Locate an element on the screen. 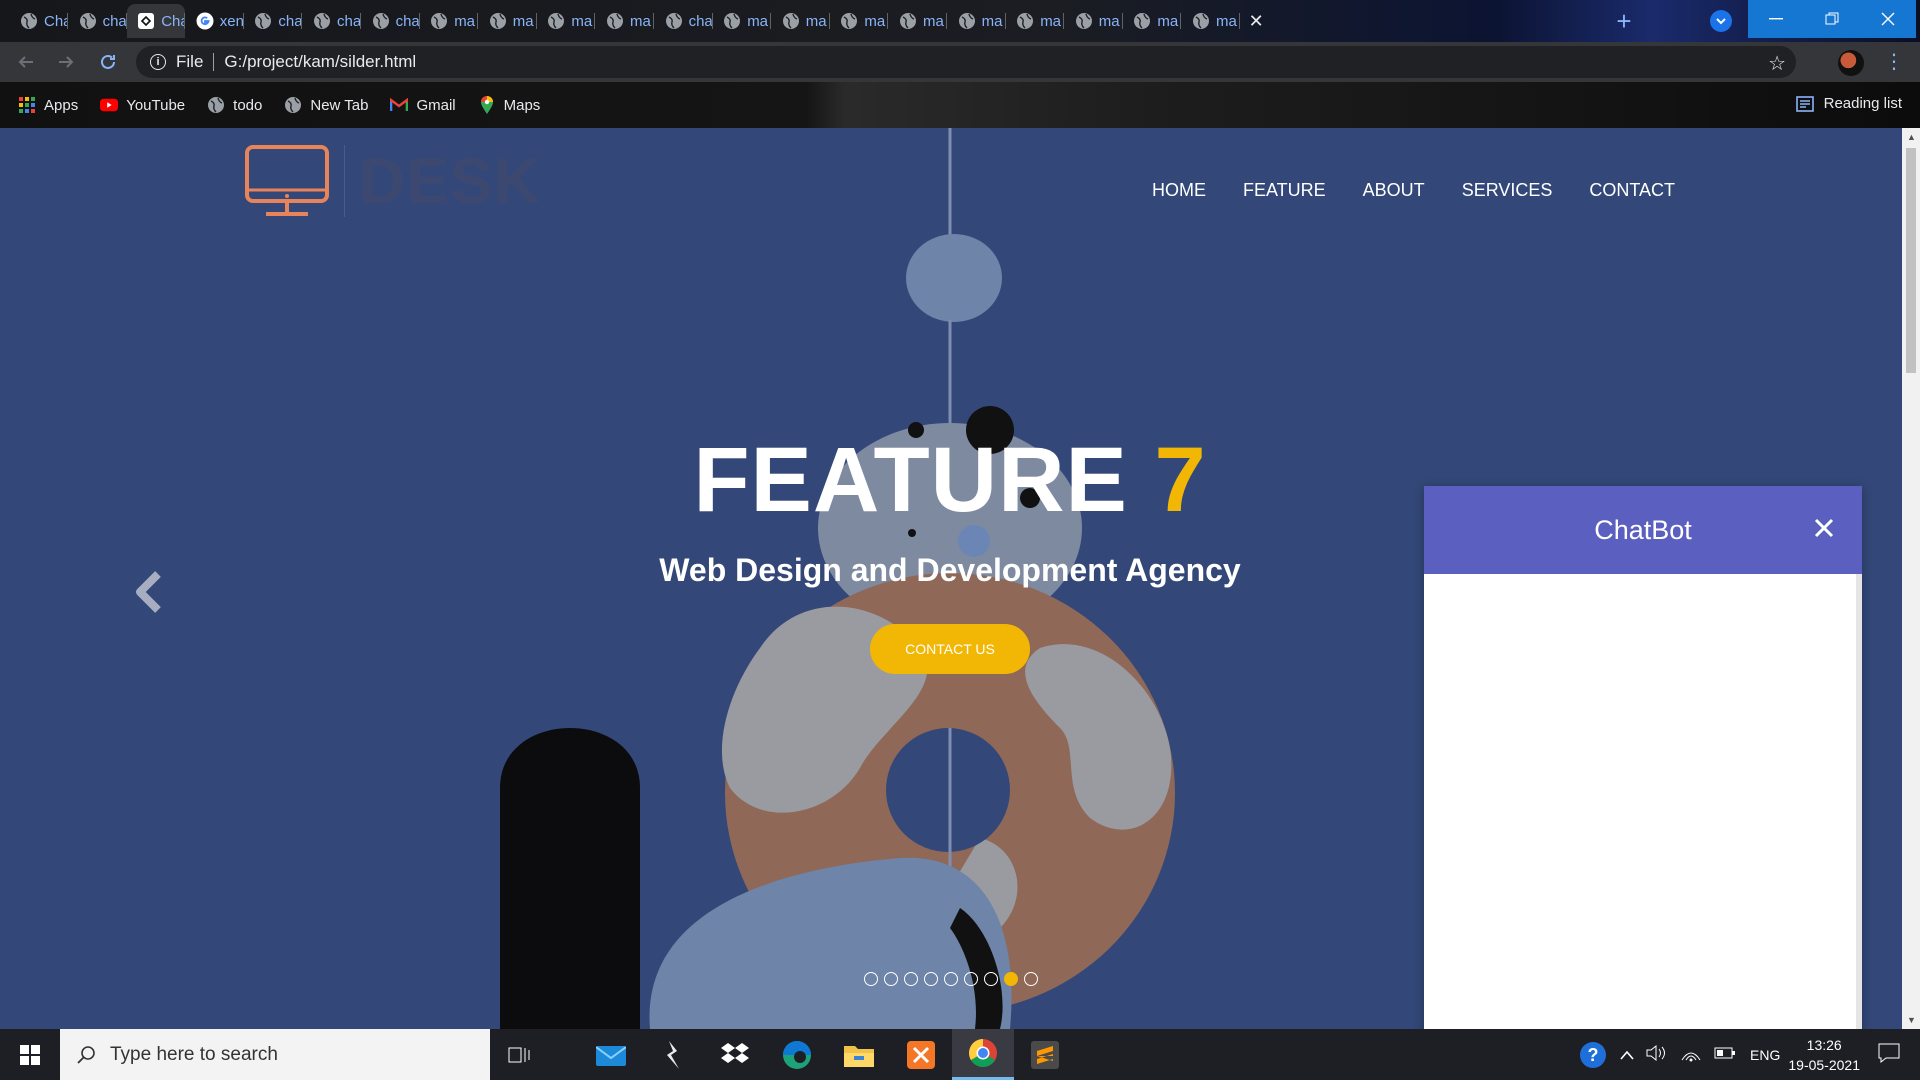 The height and width of the screenshot is (1080, 1920). edge-app is located at coordinates (797, 1054).